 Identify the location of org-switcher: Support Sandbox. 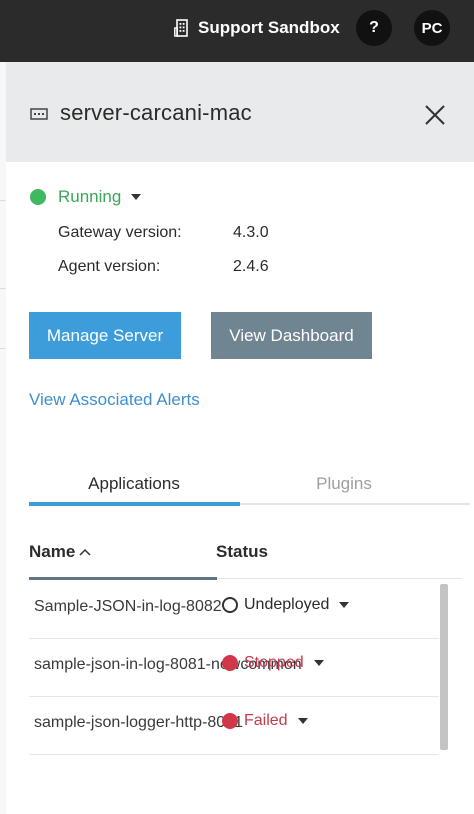
(257, 28).